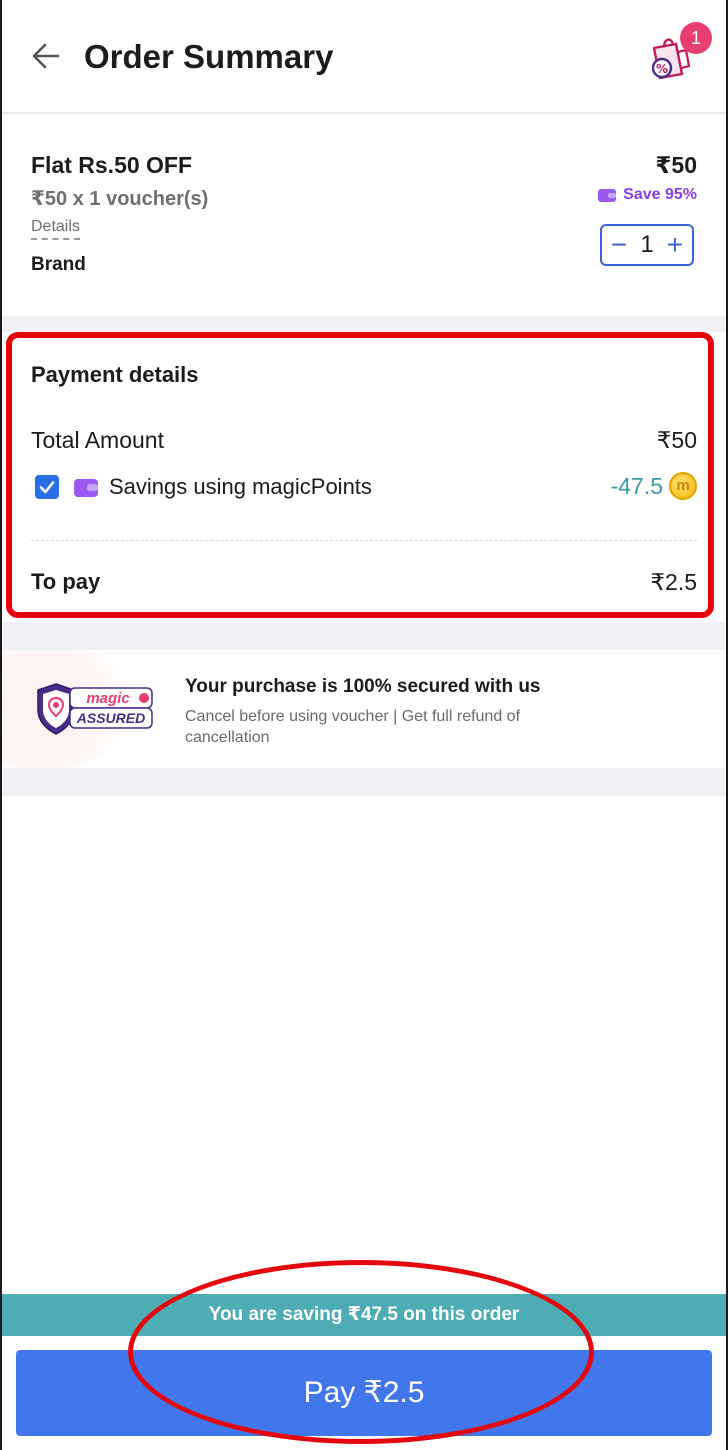 The image size is (728, 1450). Describe the element at coordinates (675, 245) in the screenshot. I see `increment-button: +` at that location.